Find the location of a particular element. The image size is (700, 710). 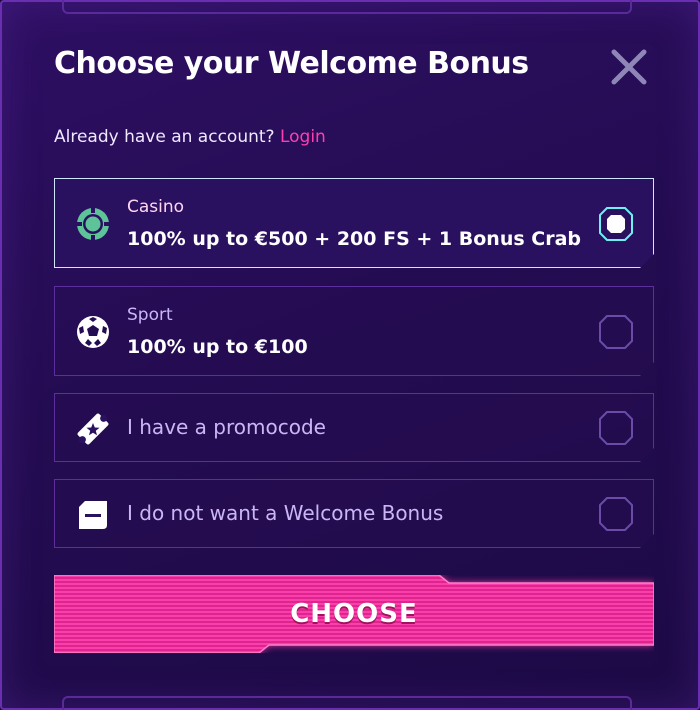

option-promocode: I have a promocode is located at coordinates (354, 427).